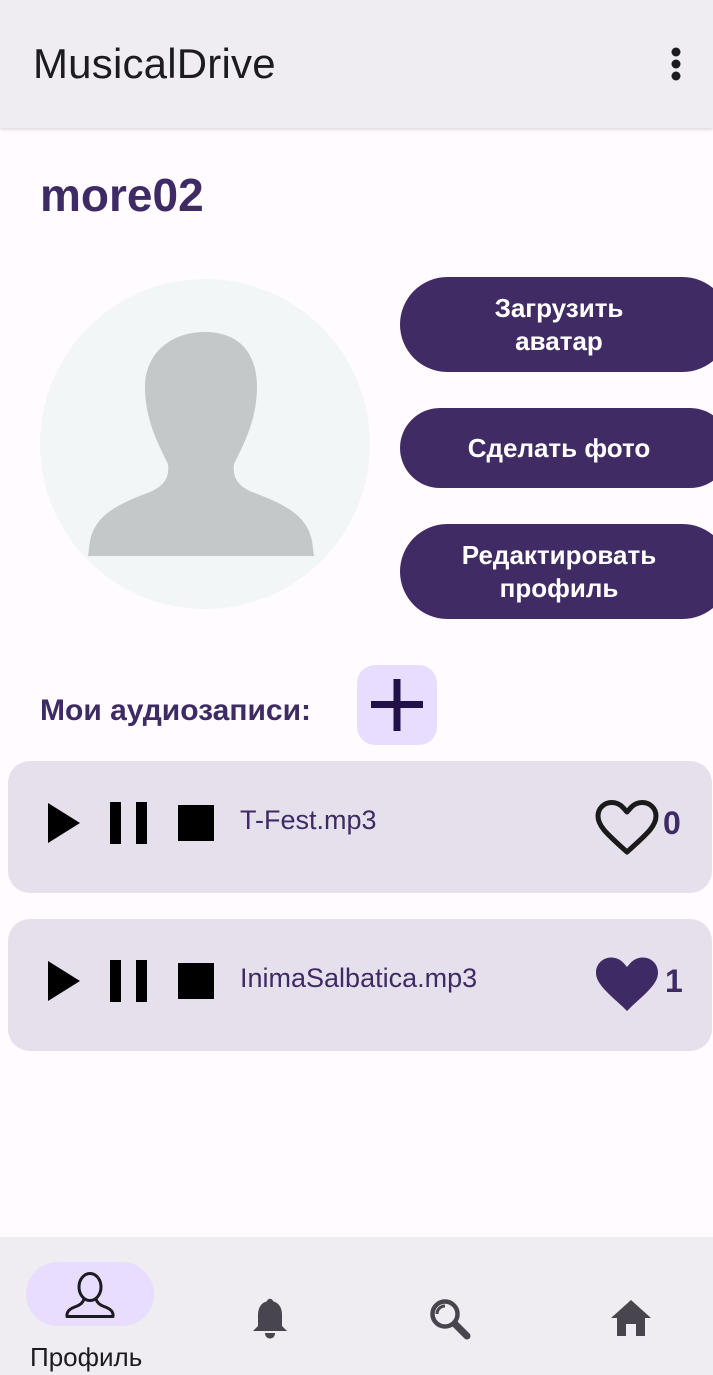  Describe the element at coordinates (176, 710) in the screenshot. I see `my-audio-label: Мои аудиозаписи:` at that location.